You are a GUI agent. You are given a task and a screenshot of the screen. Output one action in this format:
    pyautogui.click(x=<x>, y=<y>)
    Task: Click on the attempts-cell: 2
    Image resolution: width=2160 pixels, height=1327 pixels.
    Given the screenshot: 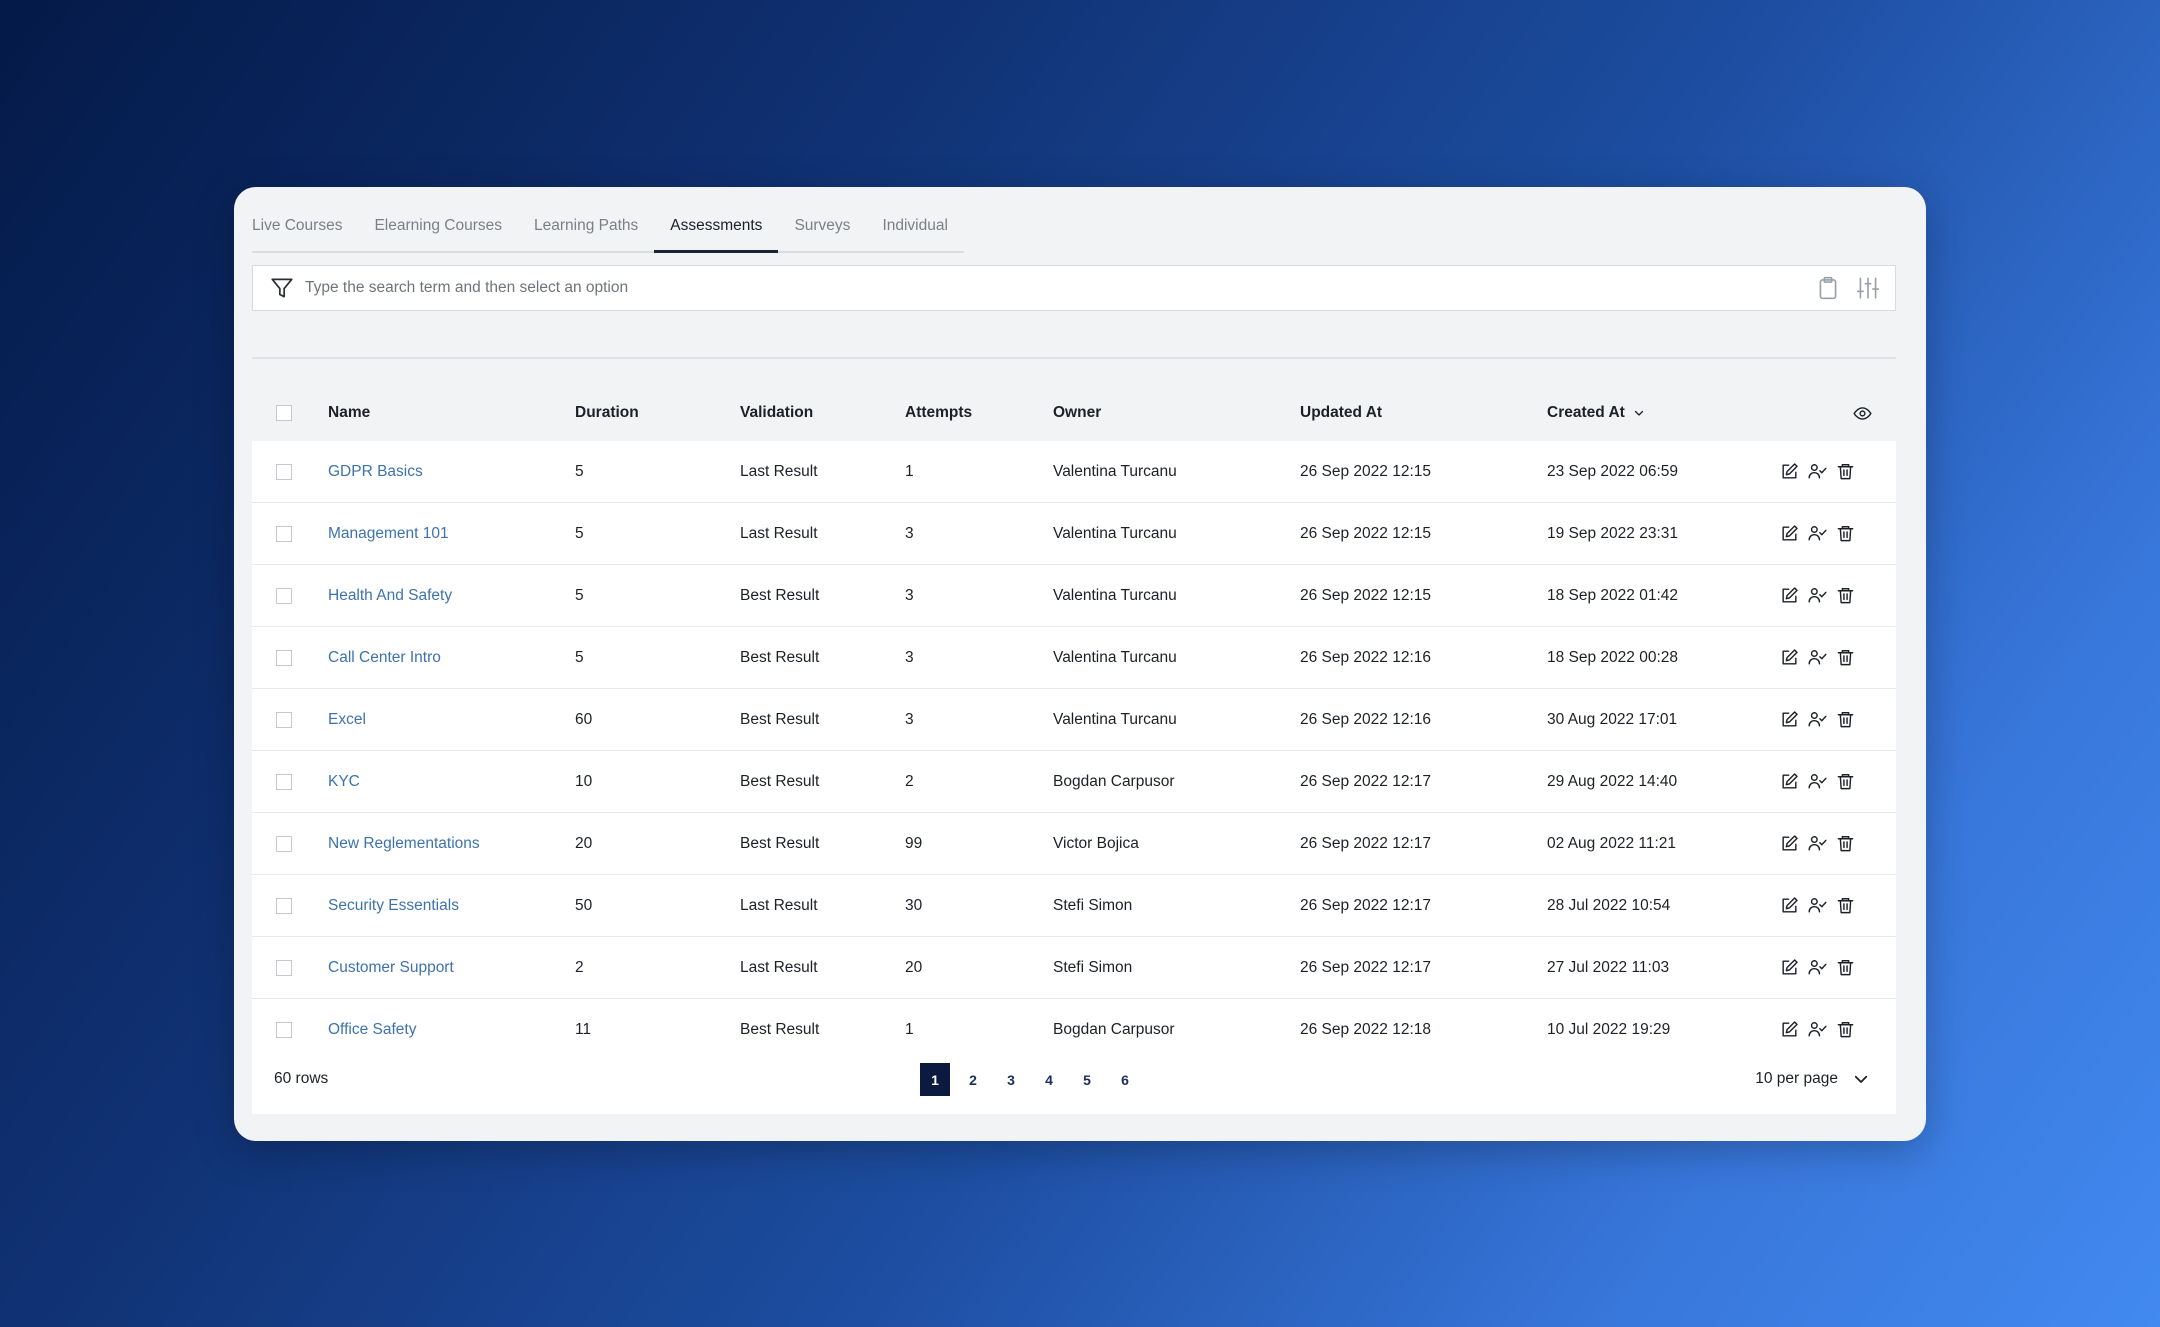 What is the action you would take?
    pyautogui.click(x=909, y=781)
    